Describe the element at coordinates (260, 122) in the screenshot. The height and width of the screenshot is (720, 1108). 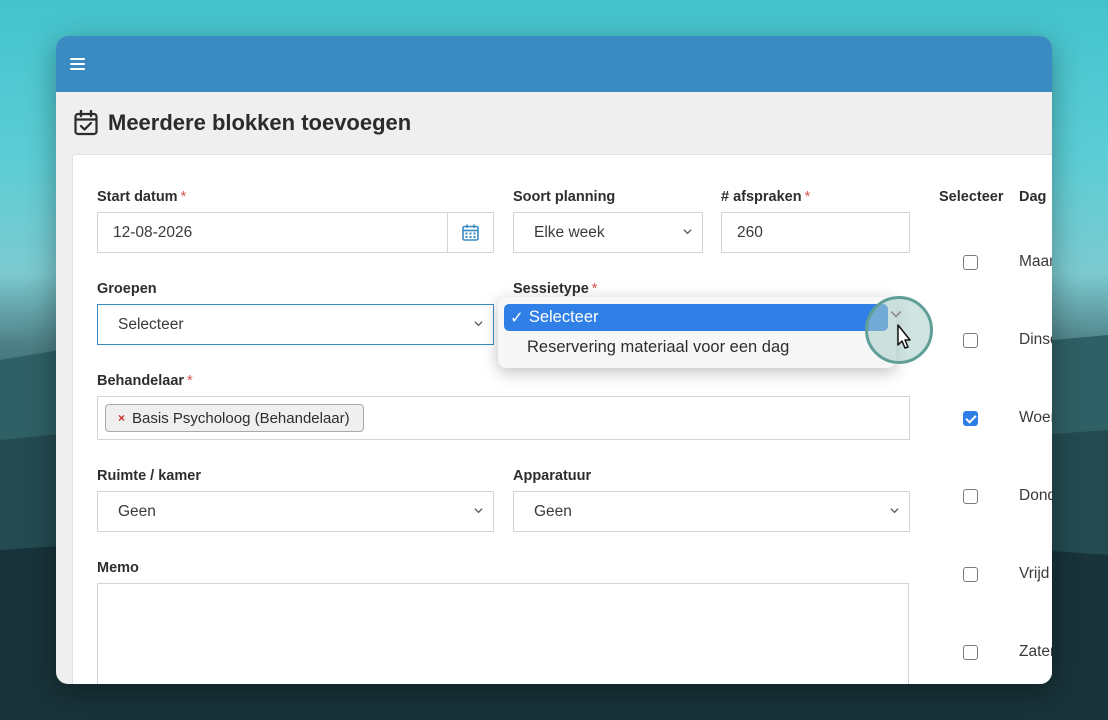
I see `page-title: Meerdere blokken toevoegen` at that location.